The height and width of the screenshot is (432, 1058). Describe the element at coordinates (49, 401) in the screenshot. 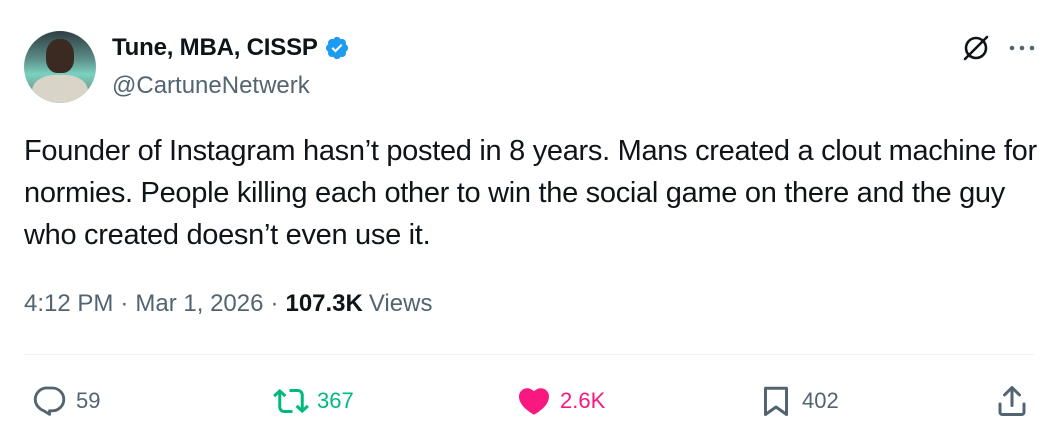

I see `reply-icon` at that location.